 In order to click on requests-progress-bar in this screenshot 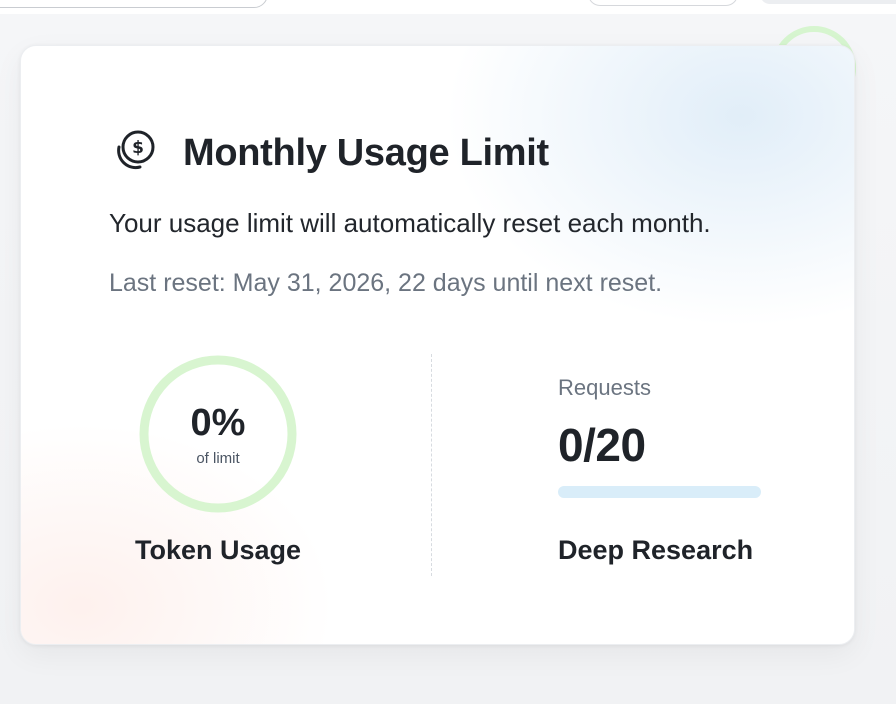, I will do `click(659, 492)`.